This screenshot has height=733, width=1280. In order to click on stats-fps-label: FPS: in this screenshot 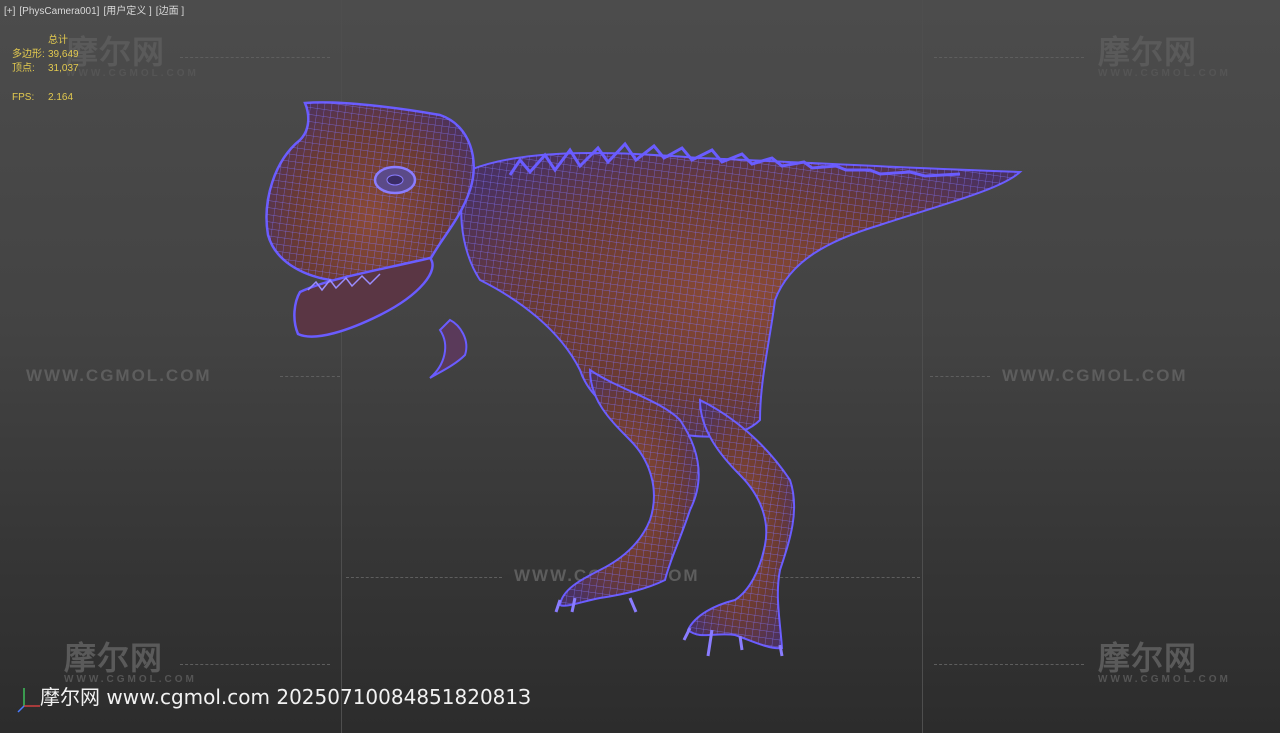, I will do `click(23, 97)`.